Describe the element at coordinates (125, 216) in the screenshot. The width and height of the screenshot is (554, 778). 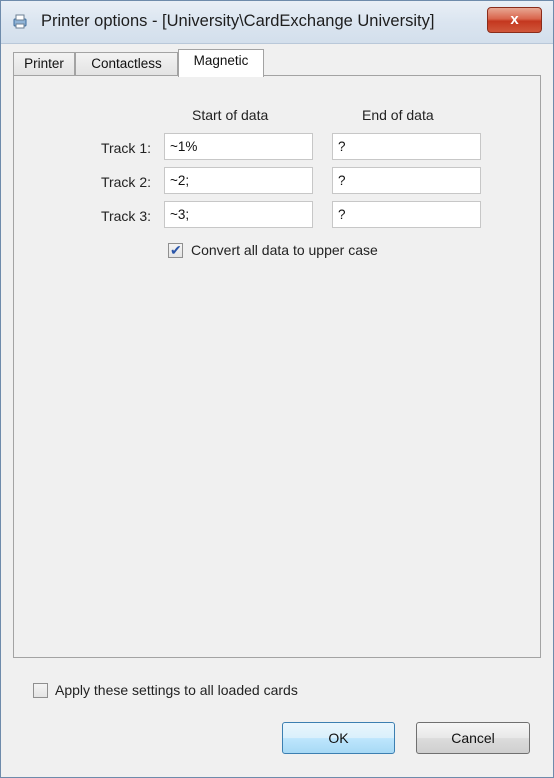
I see `track-3-label: Track 3:` at that location.